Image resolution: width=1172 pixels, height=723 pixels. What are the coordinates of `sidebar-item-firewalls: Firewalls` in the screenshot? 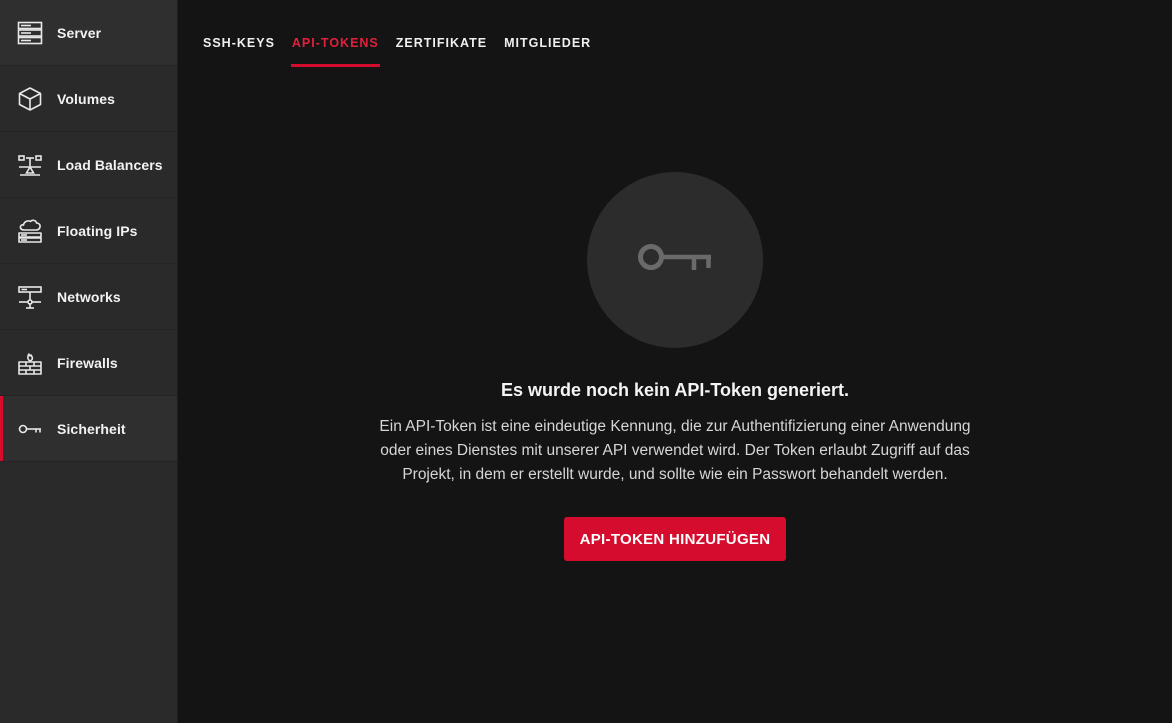 It's located at (88, 363).